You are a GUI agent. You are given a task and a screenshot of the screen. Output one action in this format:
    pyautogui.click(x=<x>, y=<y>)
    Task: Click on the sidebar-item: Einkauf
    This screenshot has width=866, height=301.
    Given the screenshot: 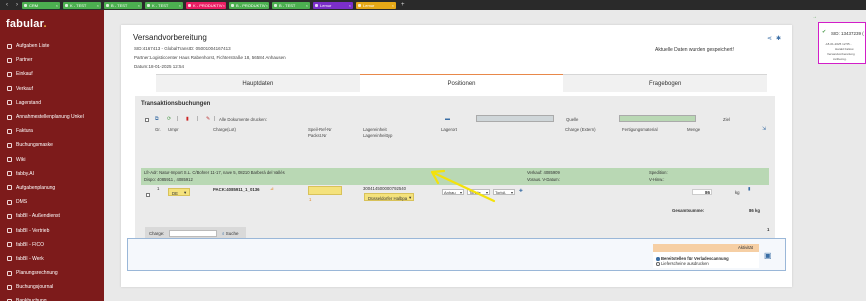 What is the action you would take?
    pyautogui.click(x=52, y=74)
    